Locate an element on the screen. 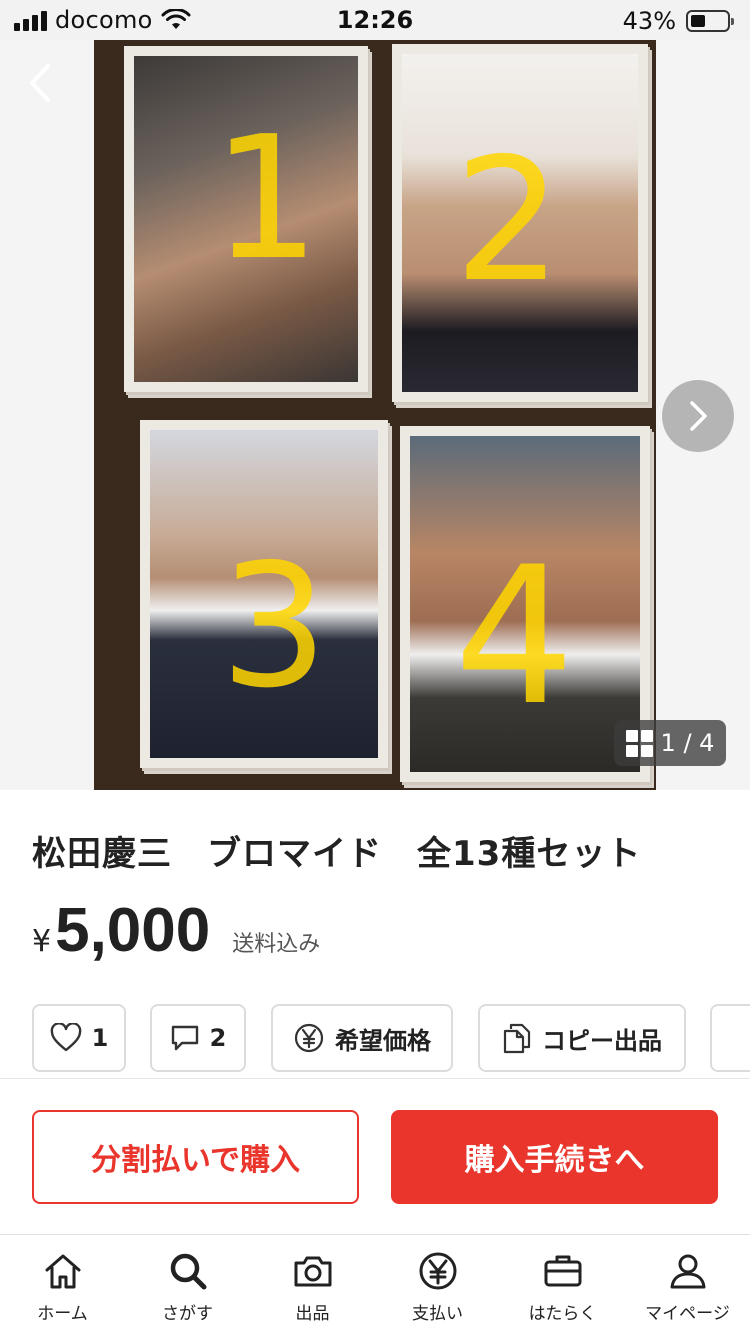  like-button: 1 is located at coordinates (79, 1038).